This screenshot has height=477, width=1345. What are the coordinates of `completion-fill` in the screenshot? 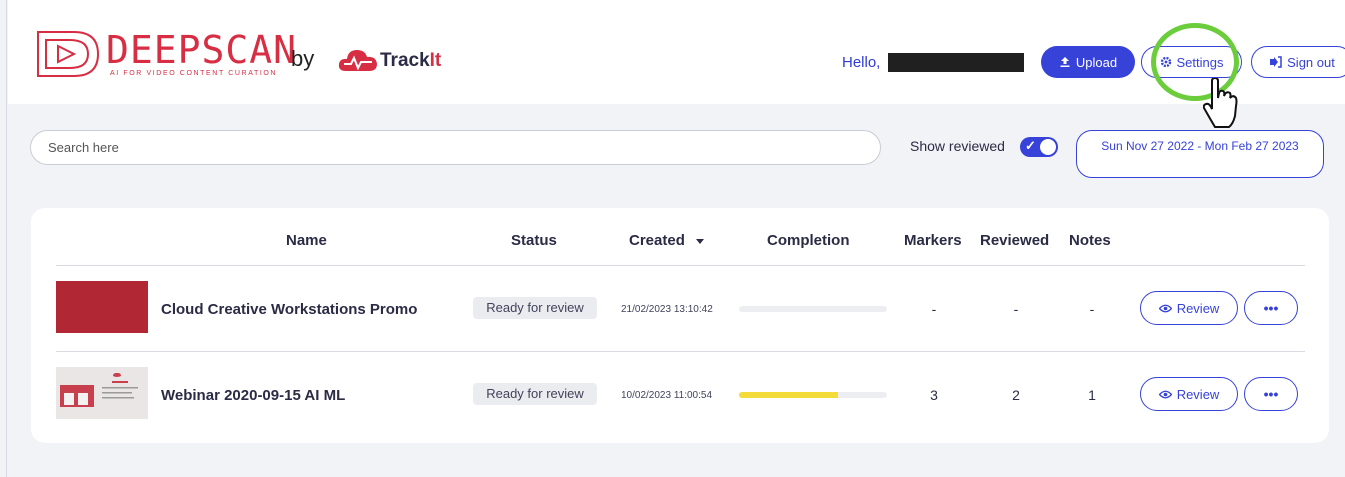 It's located at (789, 395).